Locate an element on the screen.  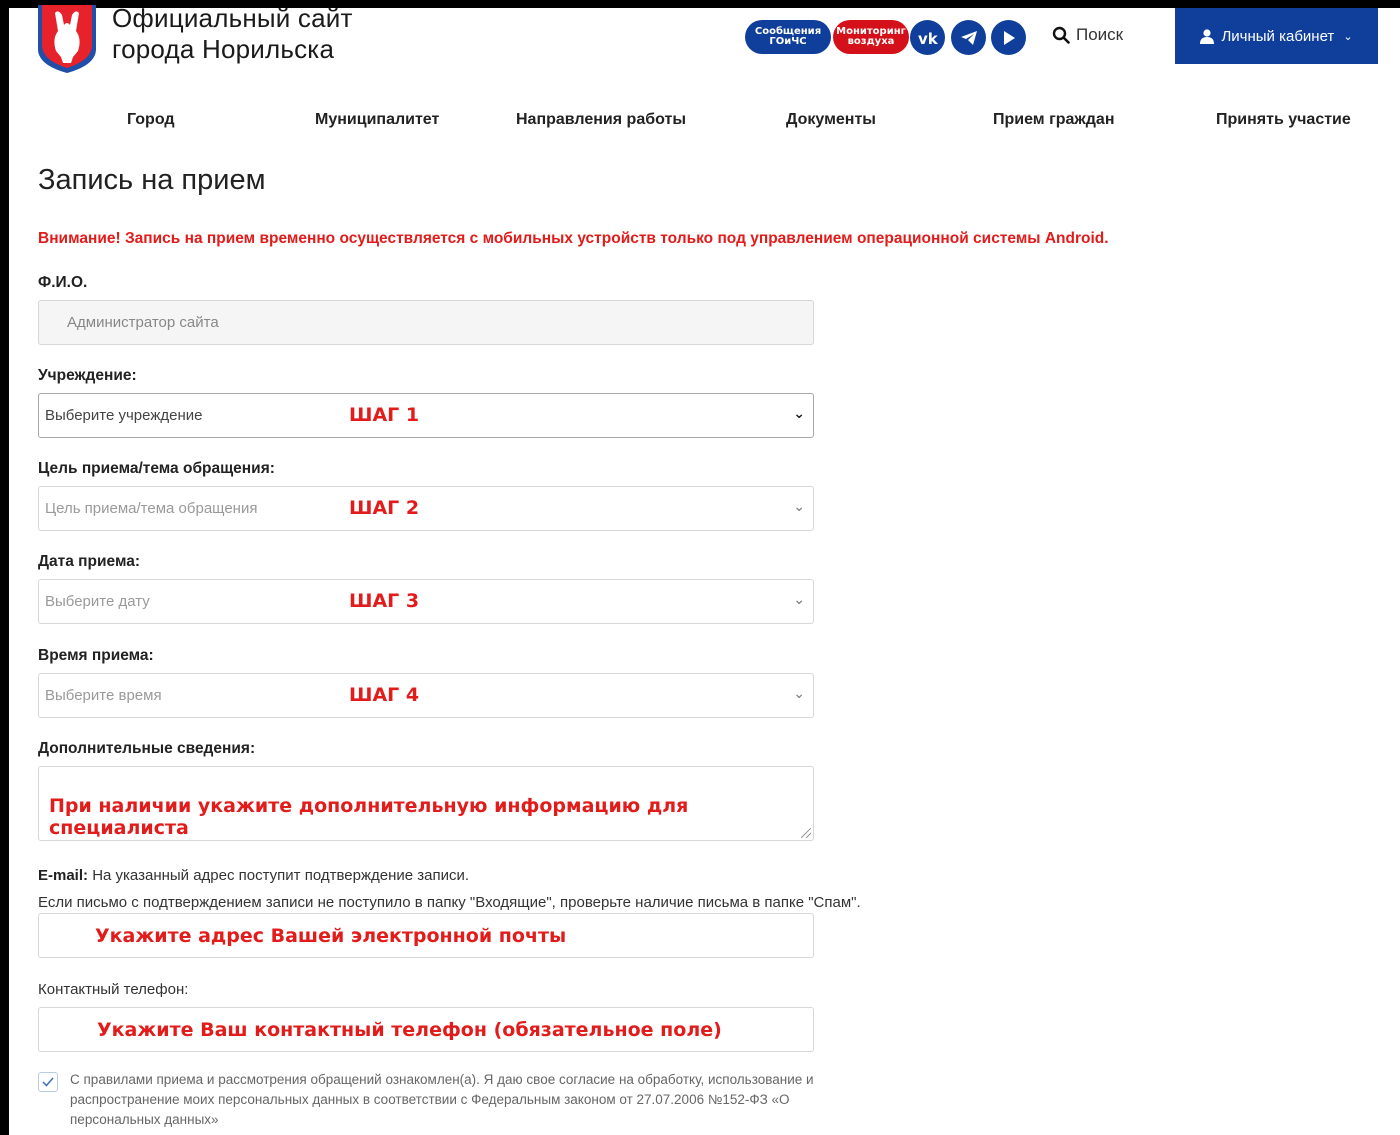
email-hint: Укажите адрес Вашей электронной почты is located at coordinates (331, 936).